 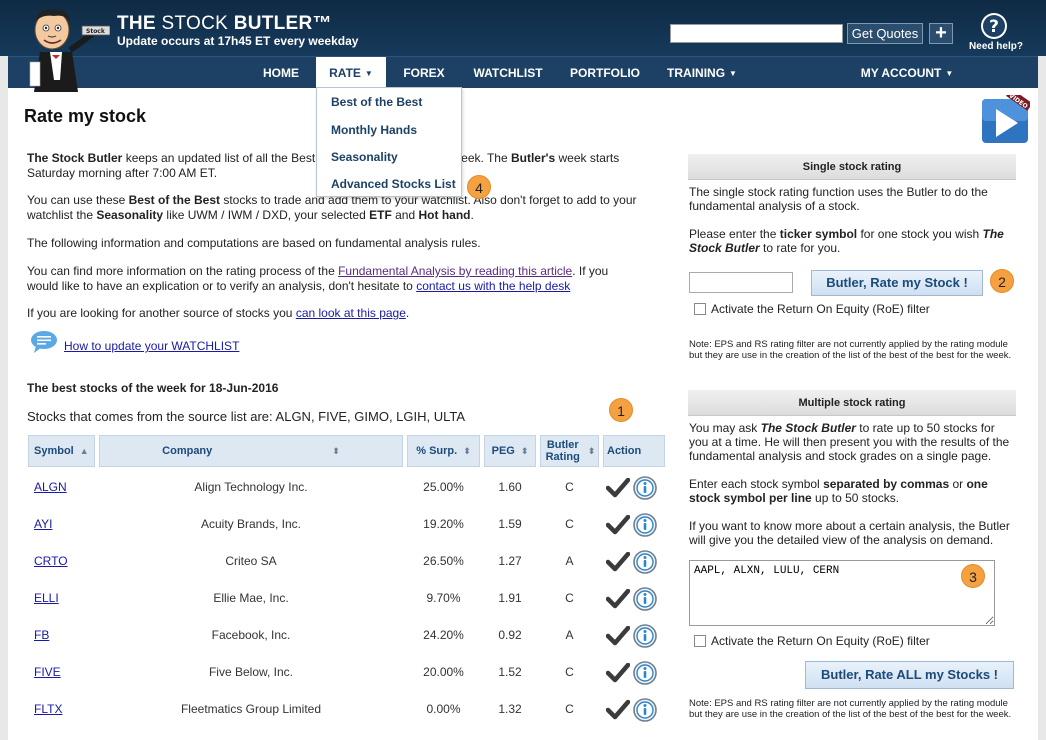 I want to click on symbol-link: FIVE, so click(x=47, y=672).